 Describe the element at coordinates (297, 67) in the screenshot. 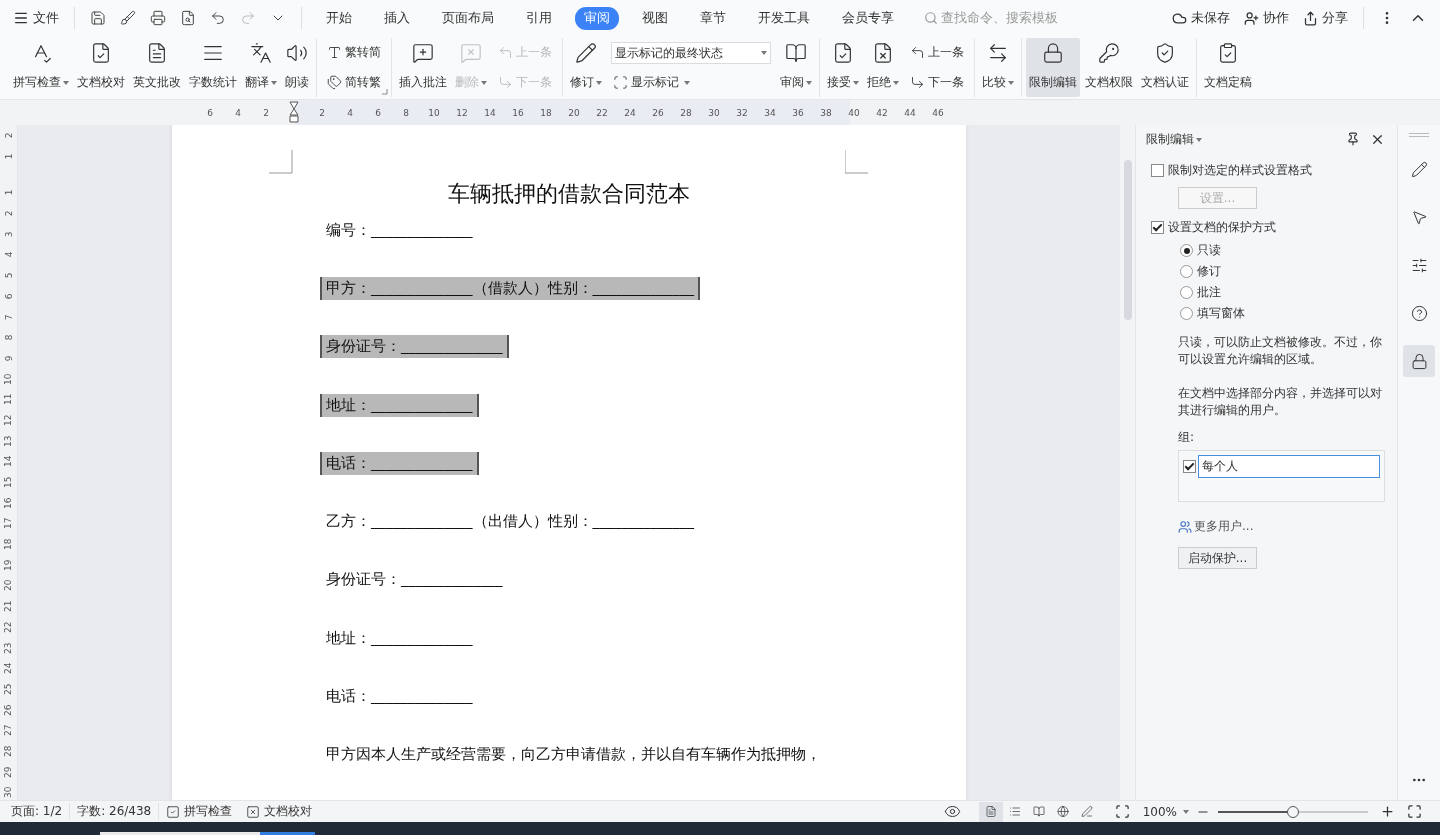

I see `ribbon-button: 朗读` at that location.